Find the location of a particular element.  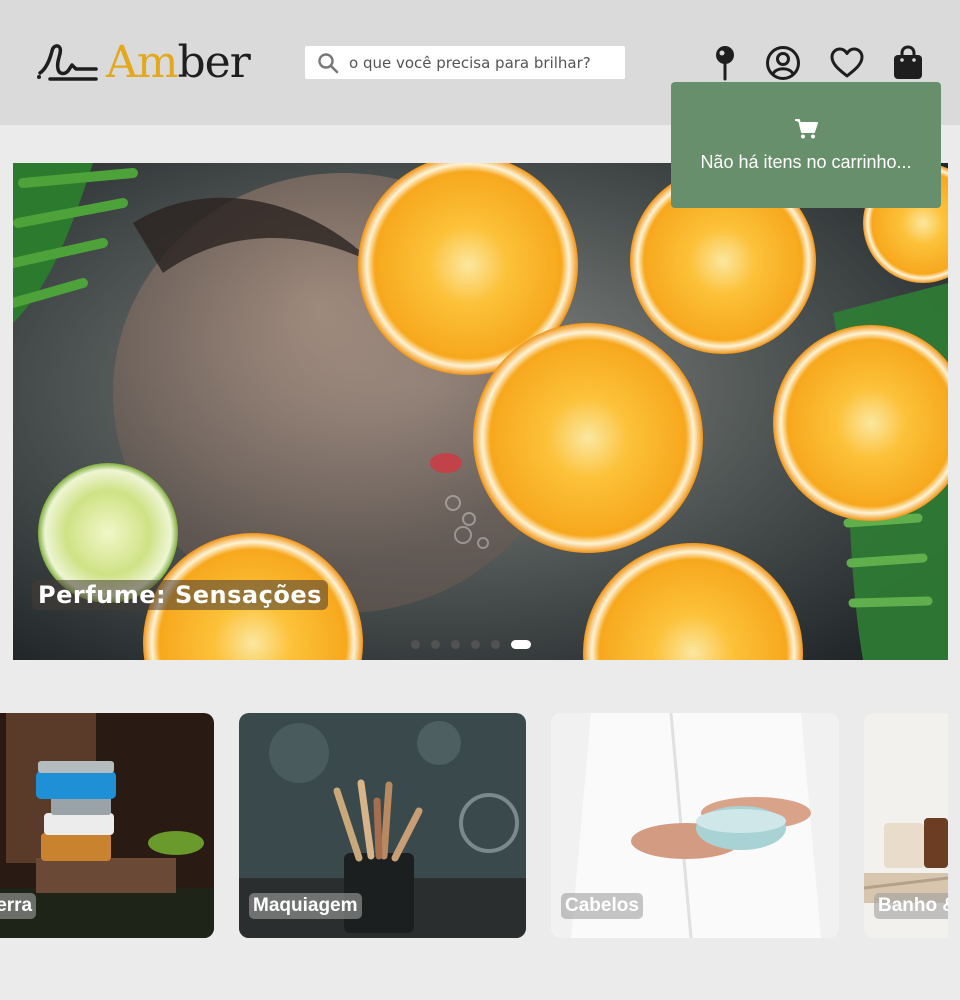

category-card-banho: Banho & is located at coordinates (906, 825).